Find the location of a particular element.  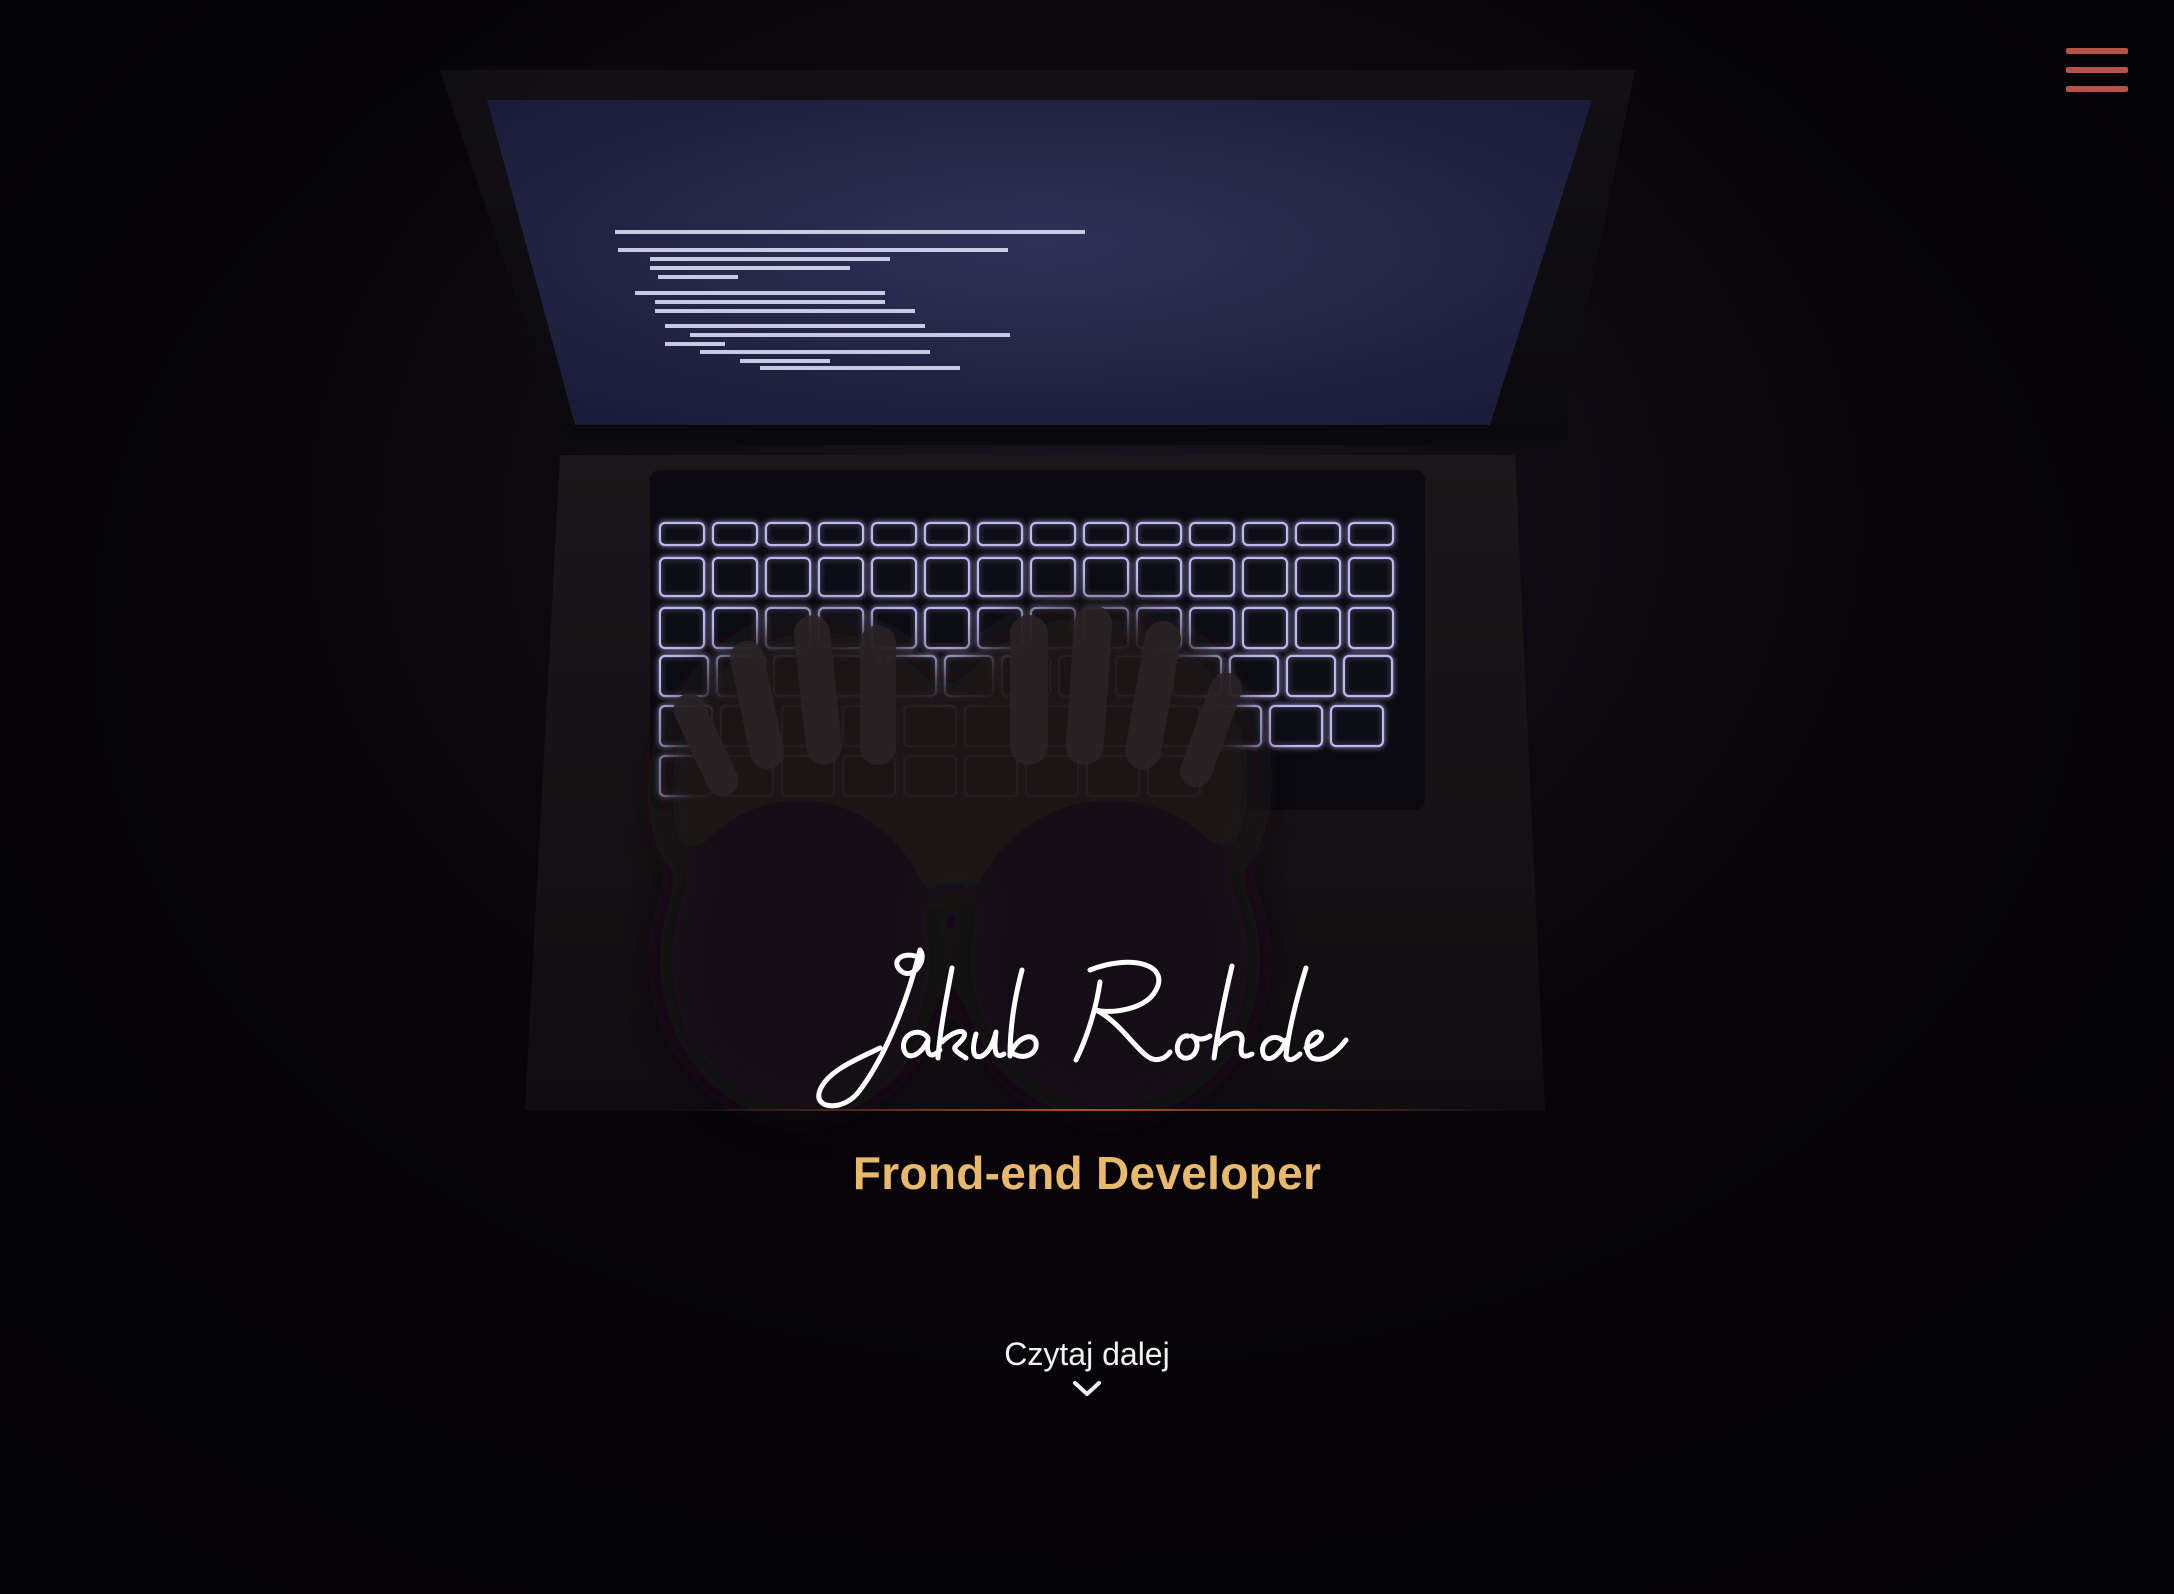

menu-bar-top is located at coordinates (2097, 51).